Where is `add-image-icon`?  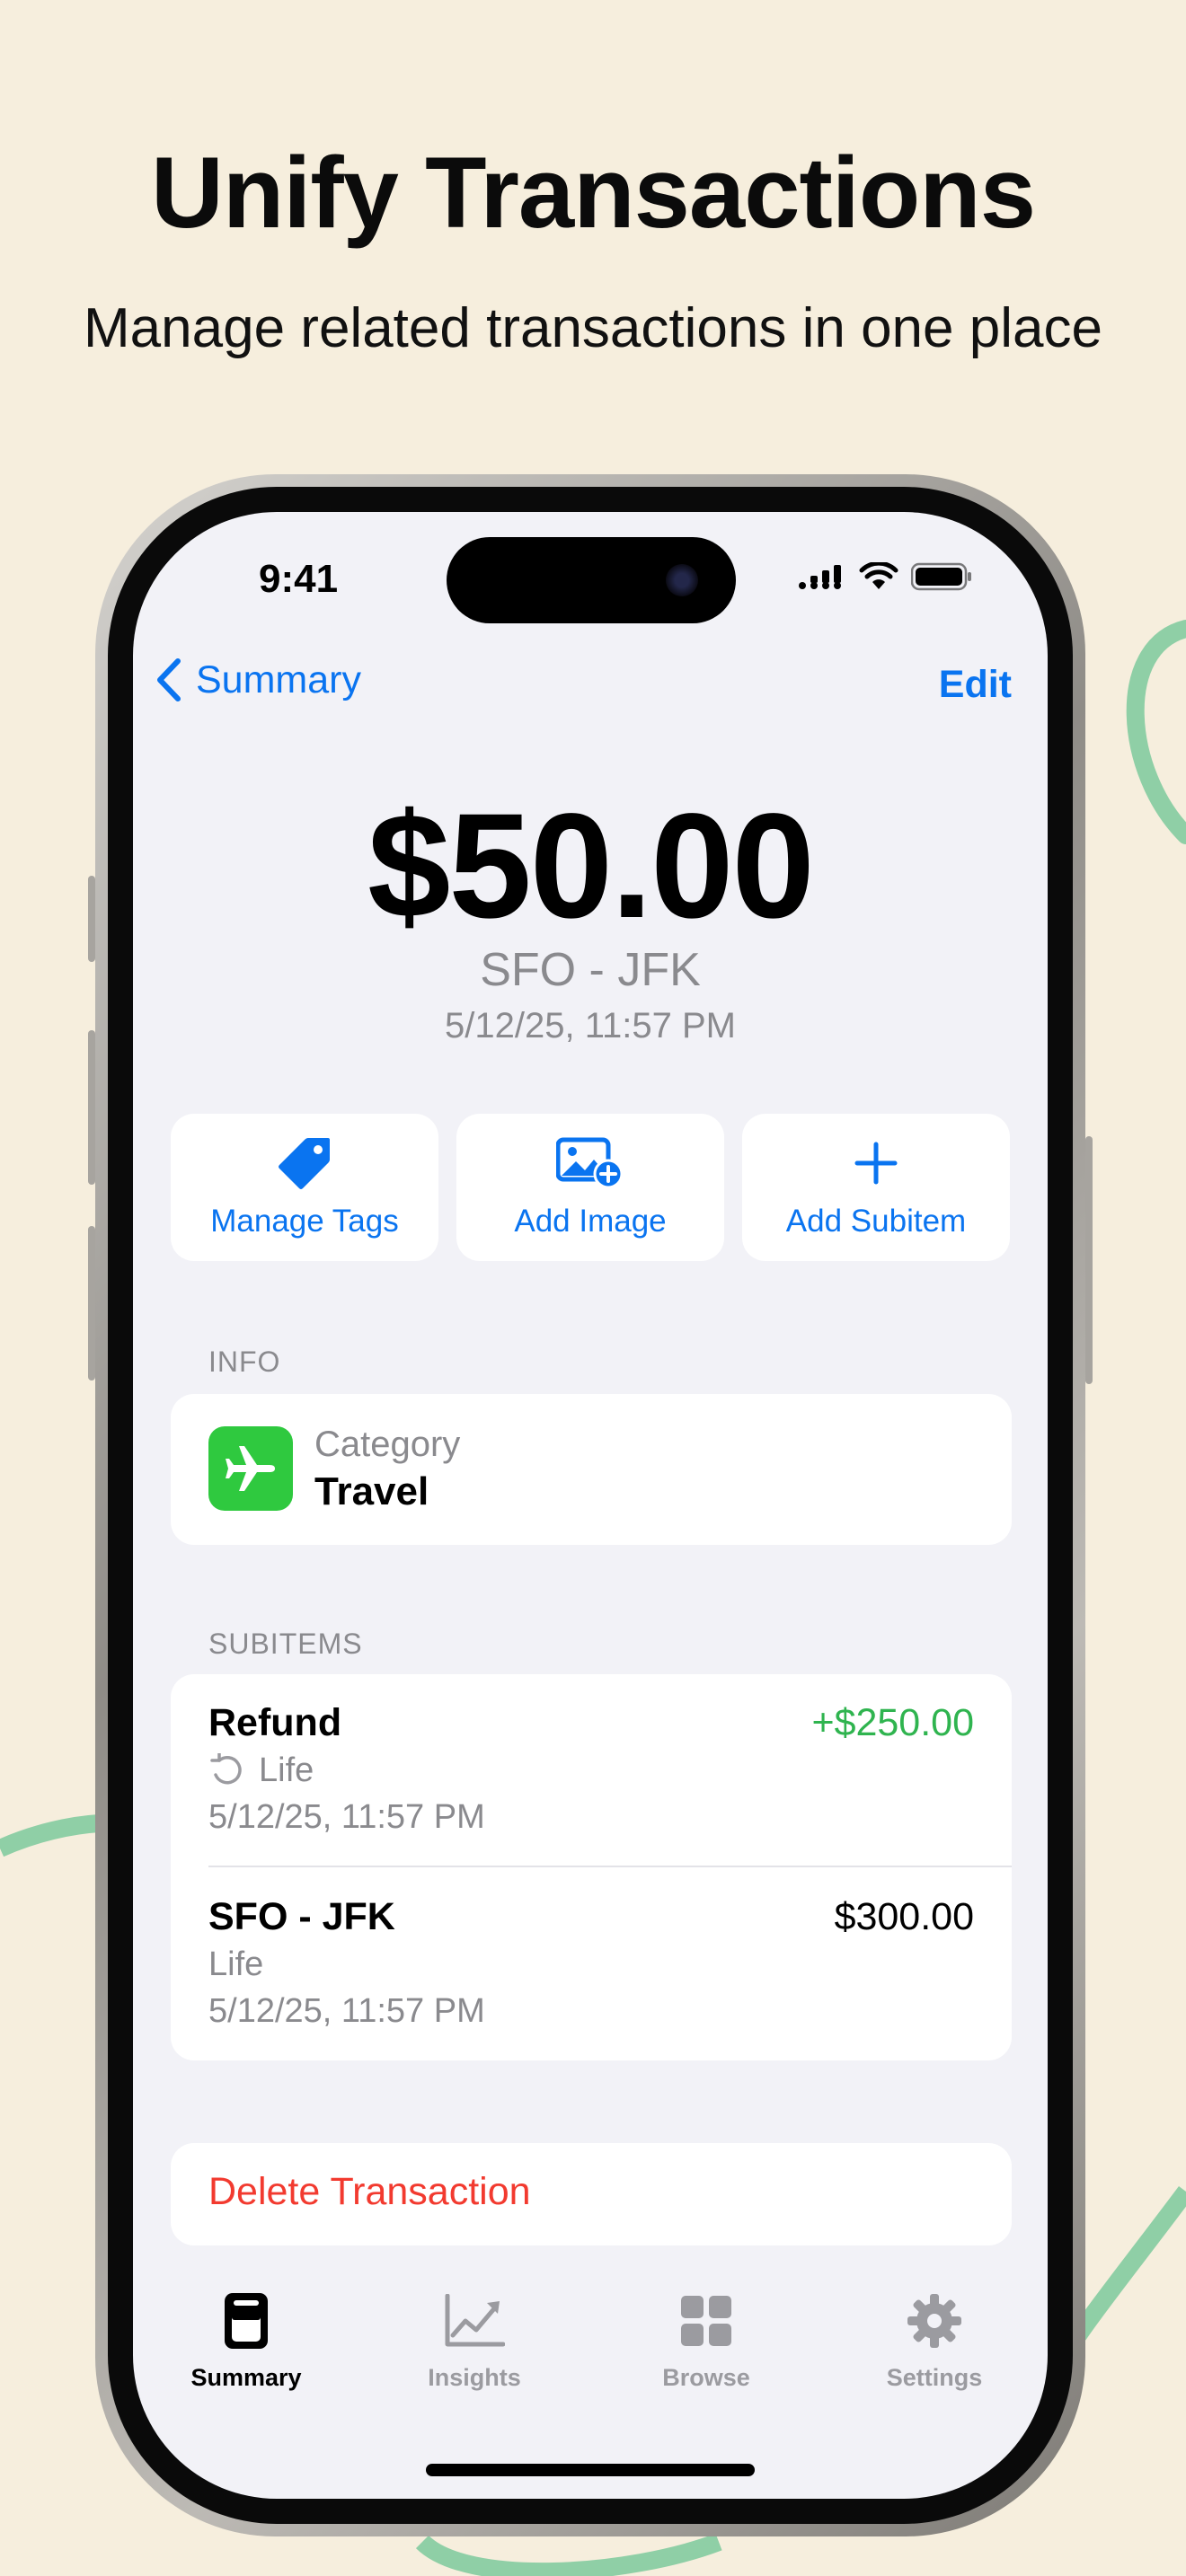 add-image-icon is located at coordinates (590, 1163).